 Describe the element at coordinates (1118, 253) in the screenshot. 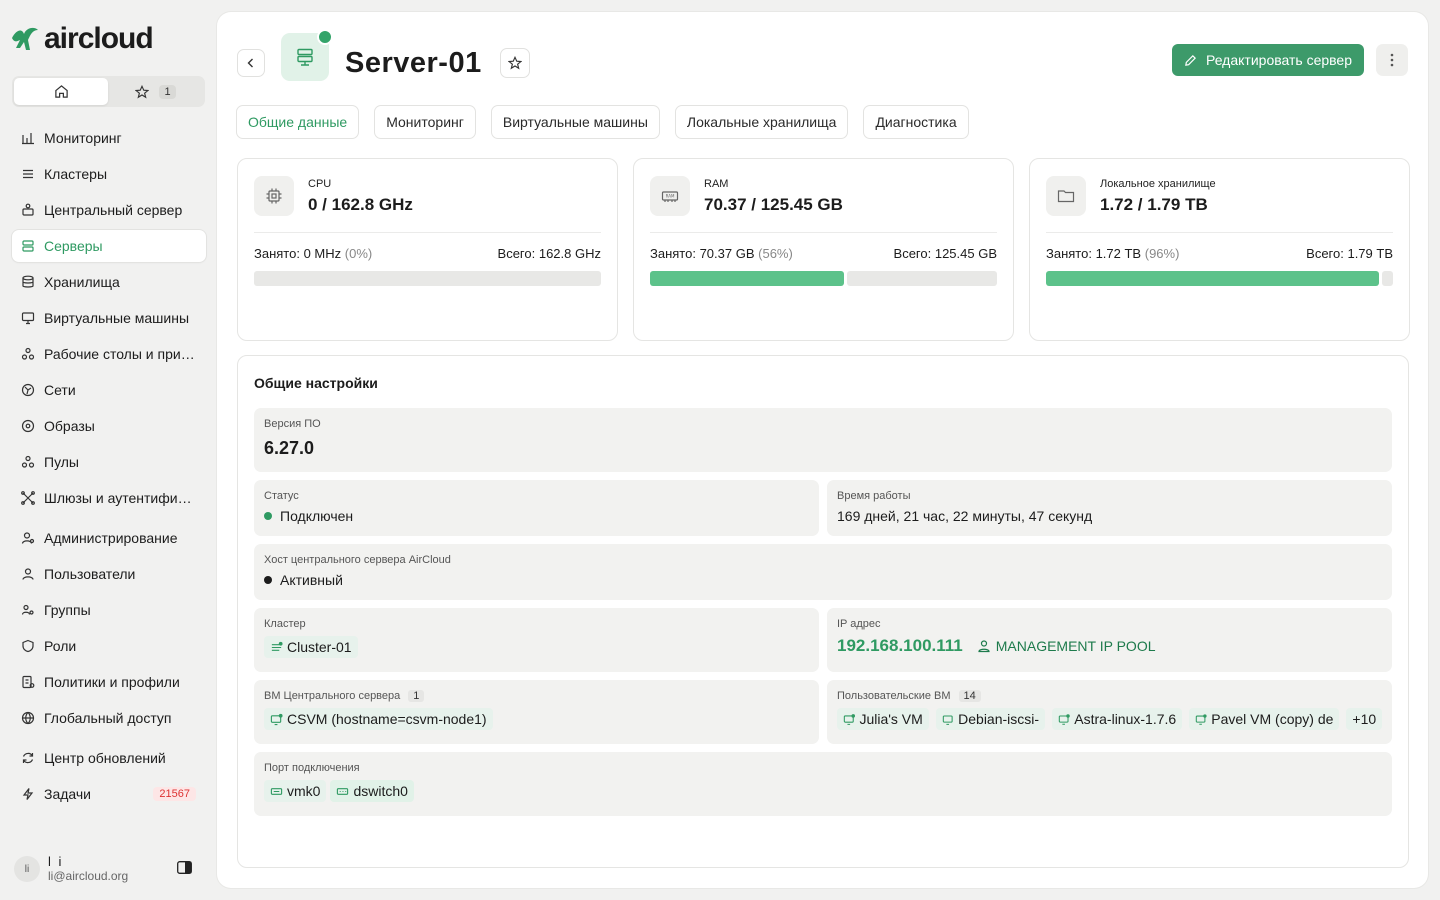

I see `storage-used: 1.72 TB` at that location.